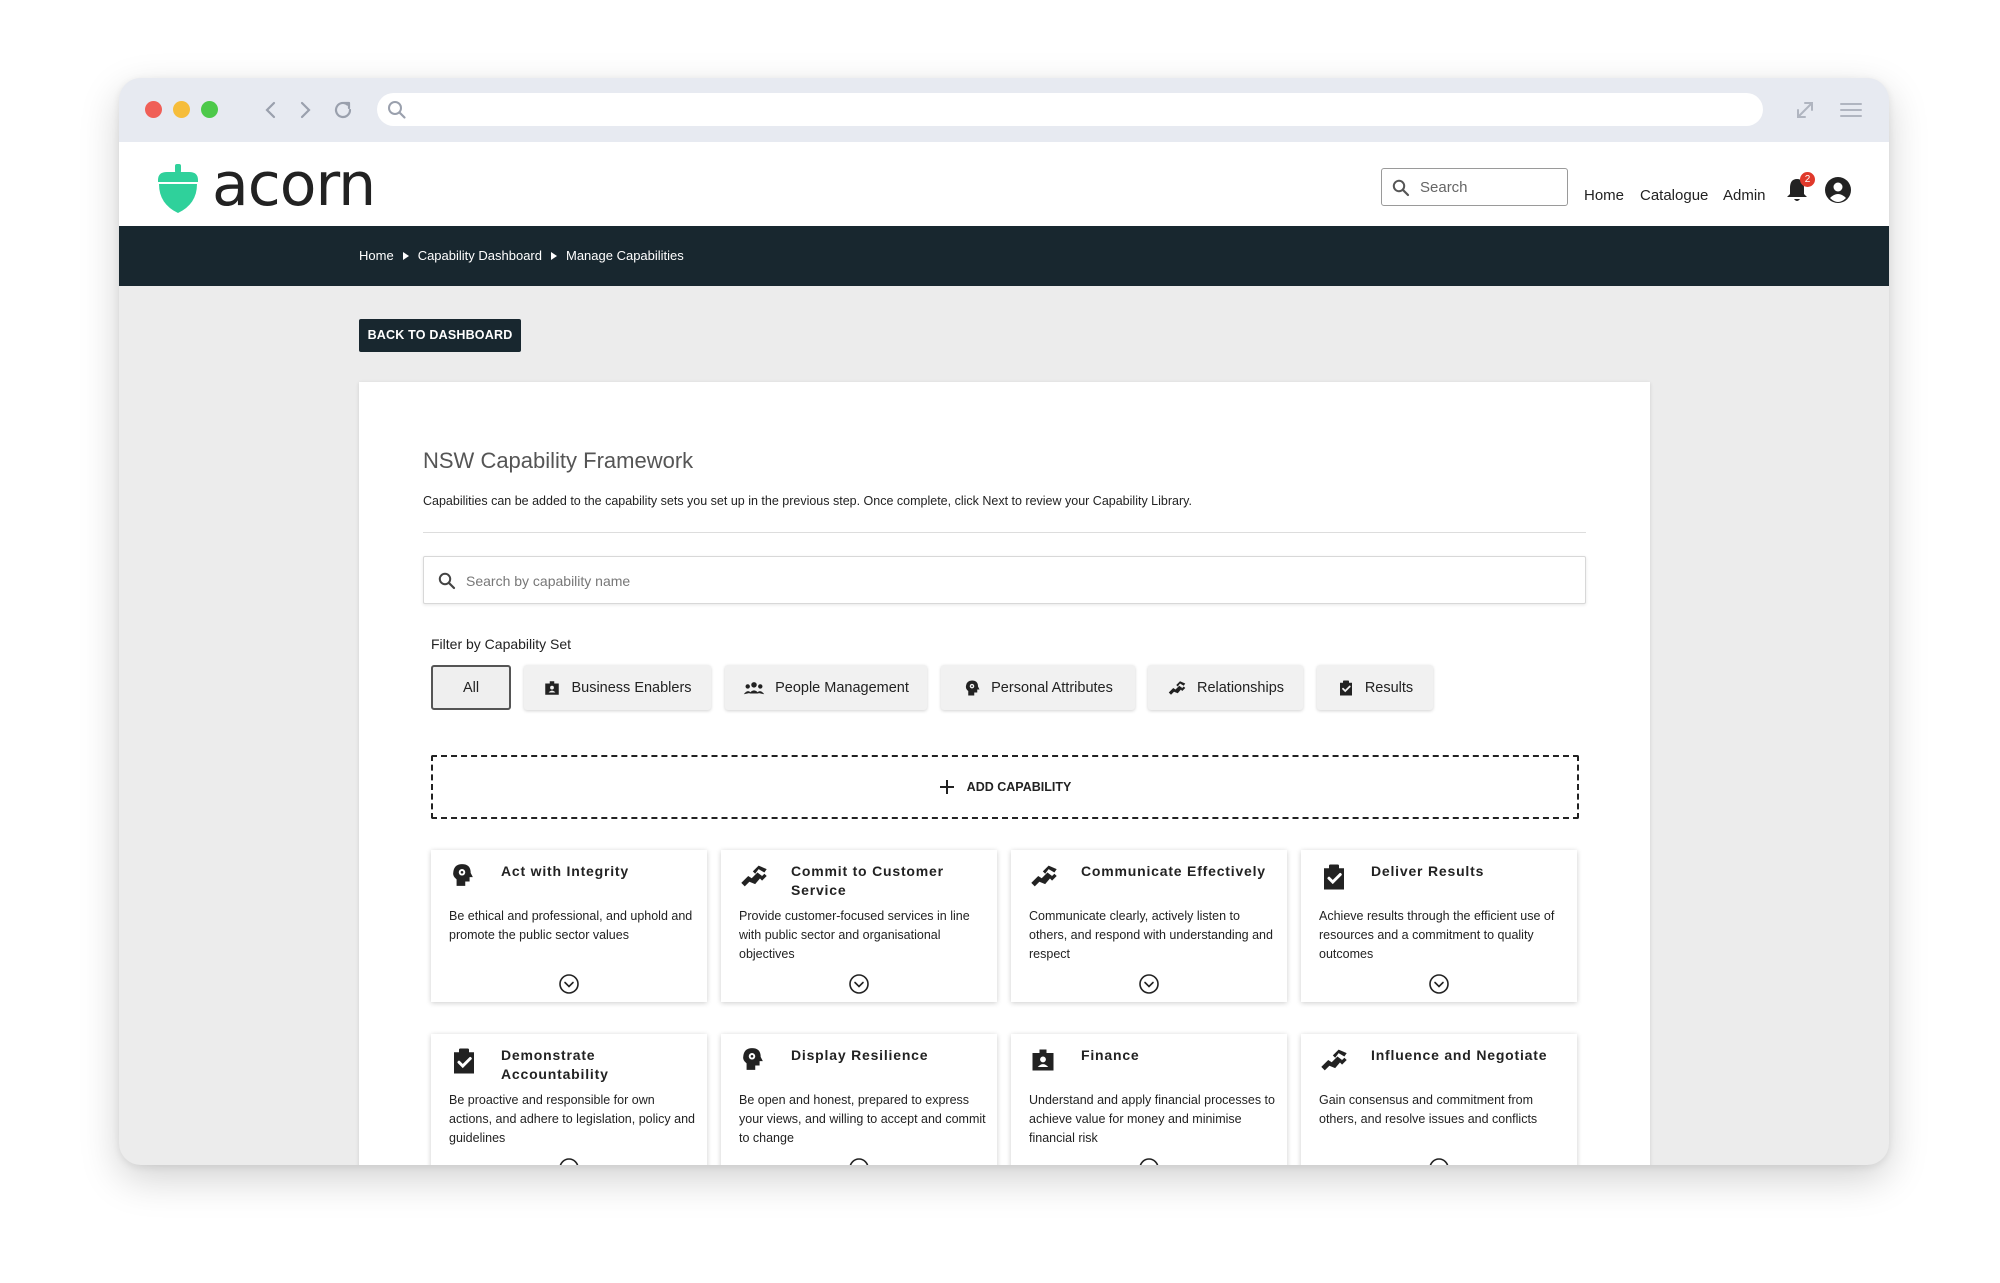 This screenshot has height=1283, width=2000. I want to click on filter-chip-label: All, so click(471, 687).